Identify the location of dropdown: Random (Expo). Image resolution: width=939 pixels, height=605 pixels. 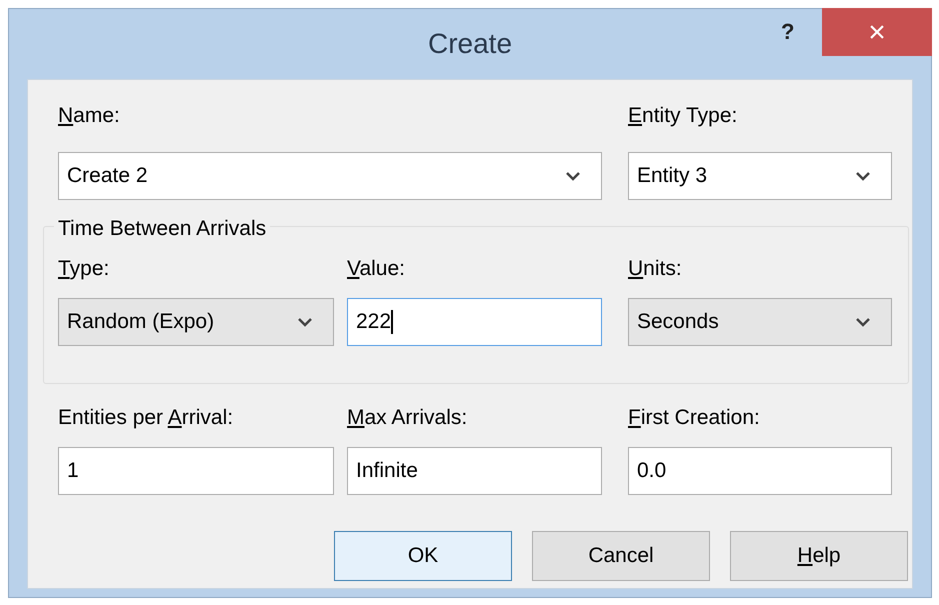
(196, 322).